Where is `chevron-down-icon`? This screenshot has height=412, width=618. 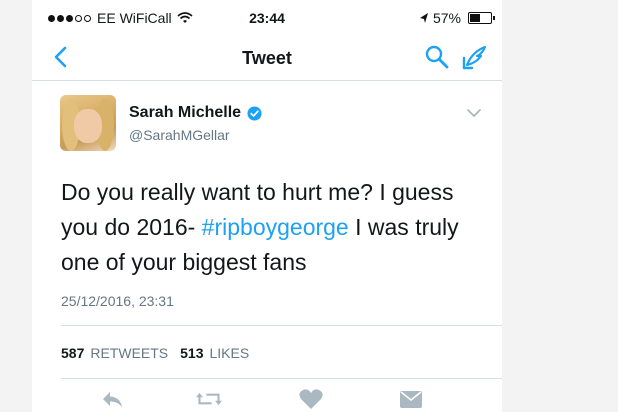
chevron-down-icon is located at coordinates (474, 113).